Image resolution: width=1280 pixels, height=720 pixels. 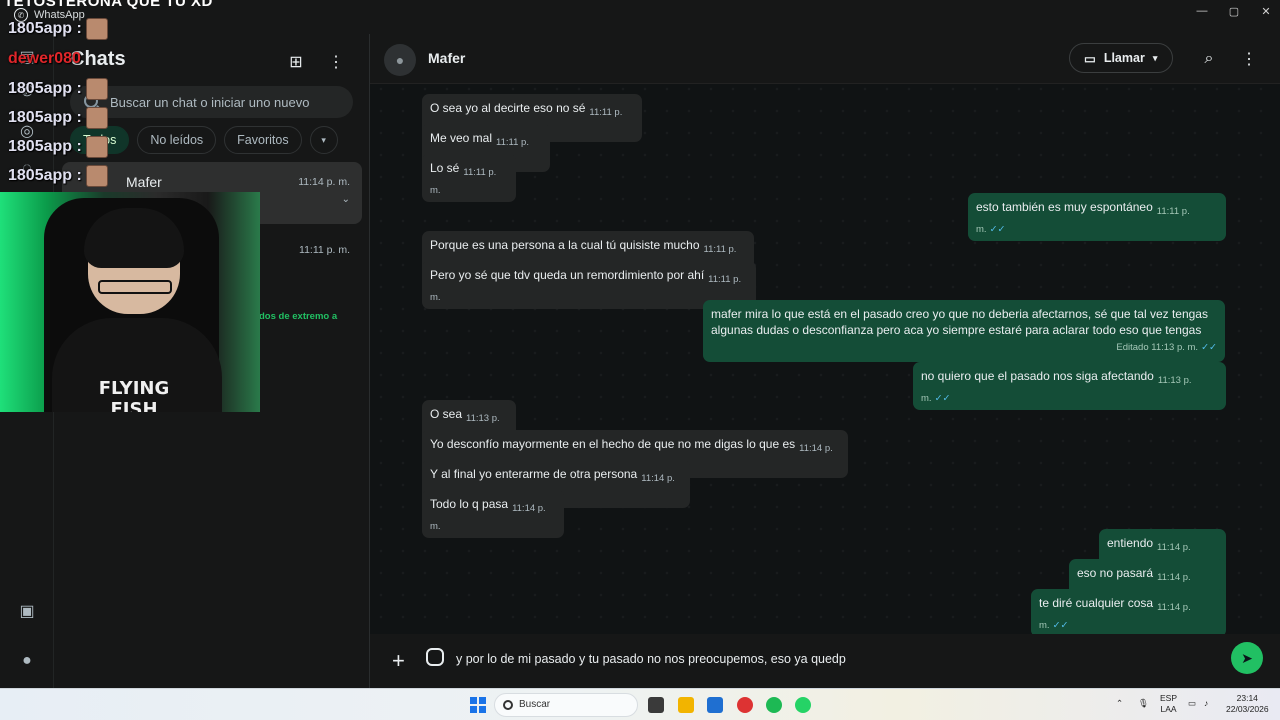 I want to click on whatsapp-taskbar-icon, so click(x=803, y=705).